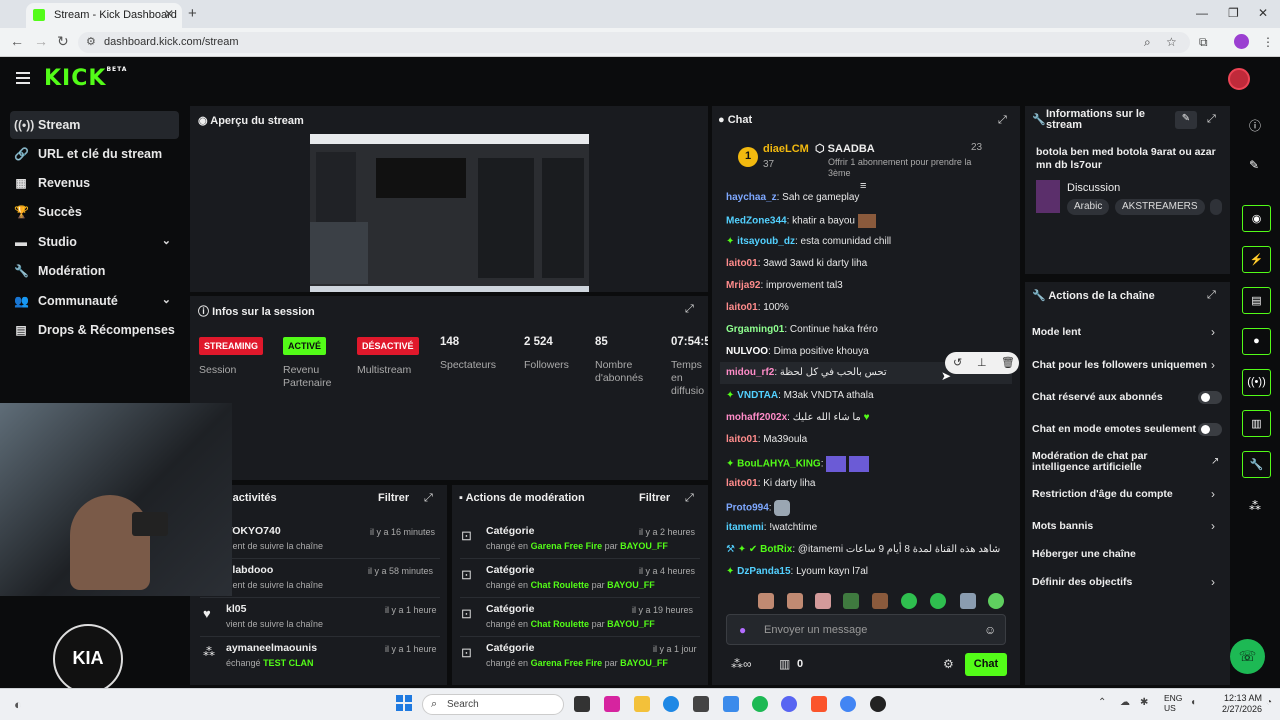 The image size is (1280, 720). Describe the element at coordinates (1255, 506) in the screenshot. I see `points-icon: ⁂` at that location.